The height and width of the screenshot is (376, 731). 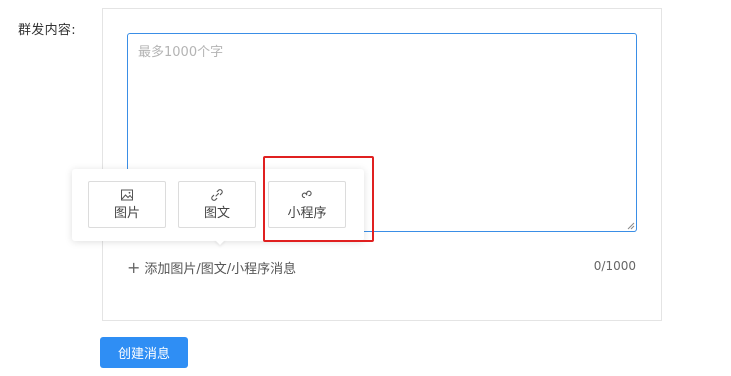 What do you see at coordinates (217, 204) in the screenshot?
I see `article-button: 图文` at bounding box center [217, 204].